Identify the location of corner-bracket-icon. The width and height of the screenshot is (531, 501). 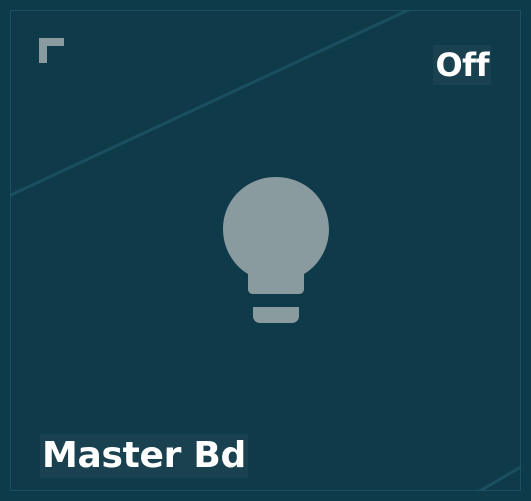
(51, 50).